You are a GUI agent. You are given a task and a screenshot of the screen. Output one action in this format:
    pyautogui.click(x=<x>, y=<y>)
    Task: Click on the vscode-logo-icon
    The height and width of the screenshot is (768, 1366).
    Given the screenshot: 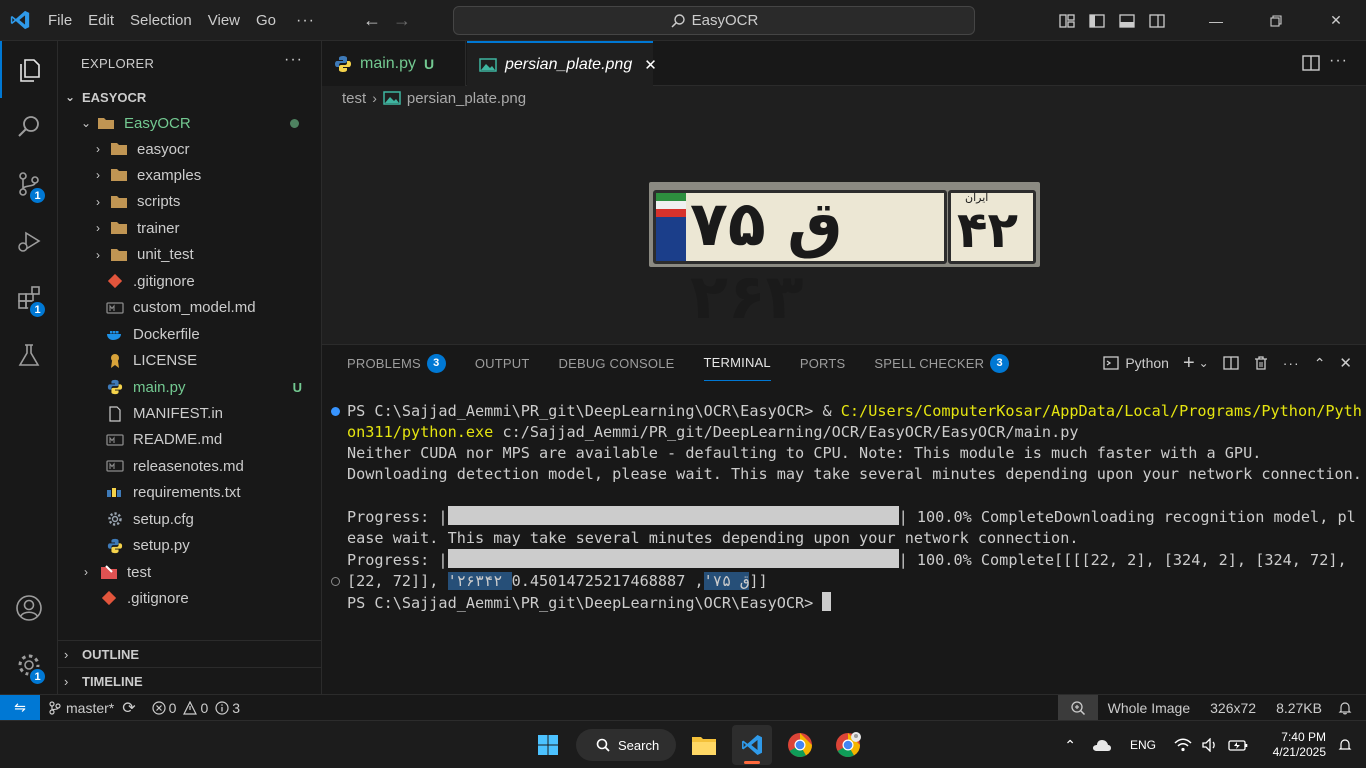 What is the action you would take?
    pyautogui.click(x=20, y=20)
    